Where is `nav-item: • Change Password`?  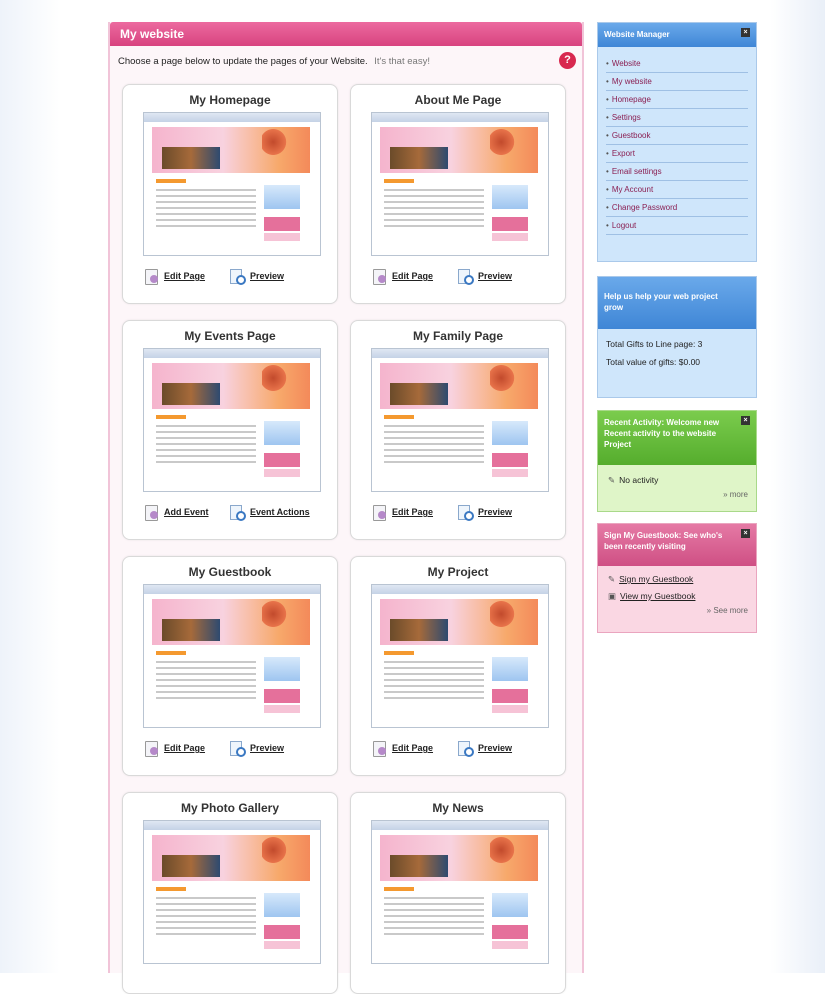
nav-item: • Change Password is located at coordinates (677, 208).